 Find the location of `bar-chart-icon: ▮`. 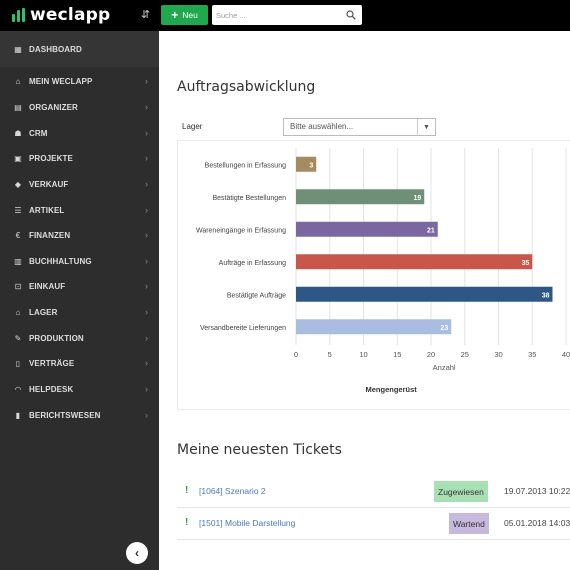

bar-chart-icon: ▮ is located at coordinates (18, 415).